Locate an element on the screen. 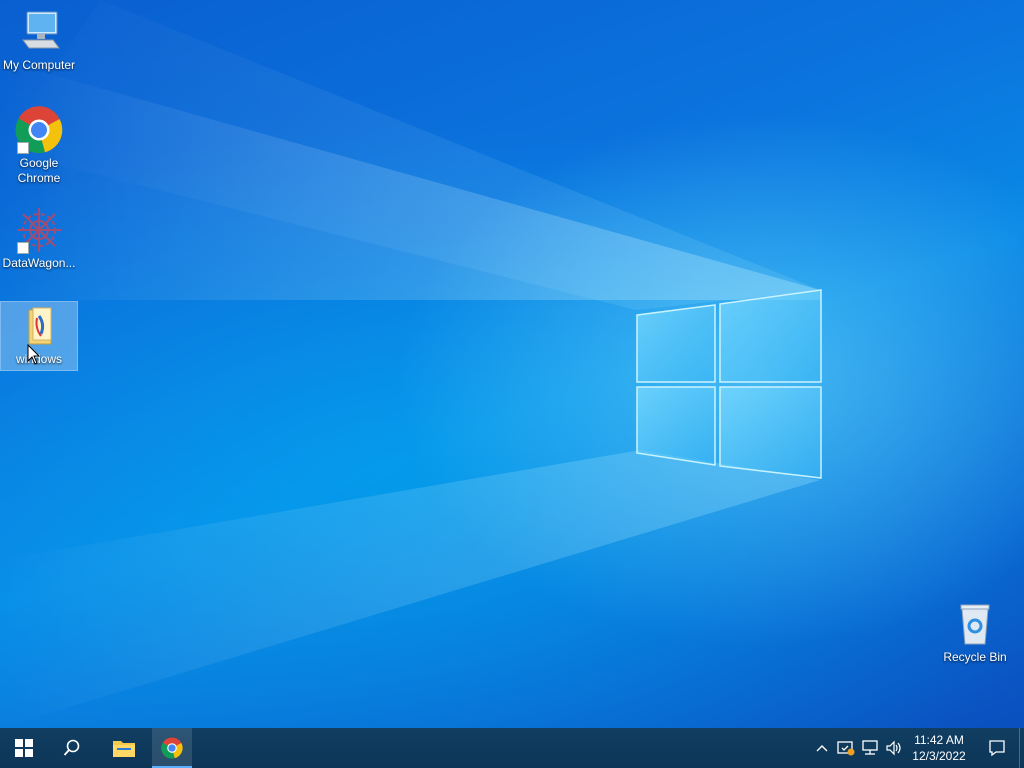 The width and height of the screenshot is (1024, 768). chevron-up-icon is located at coordinates (822, 748).